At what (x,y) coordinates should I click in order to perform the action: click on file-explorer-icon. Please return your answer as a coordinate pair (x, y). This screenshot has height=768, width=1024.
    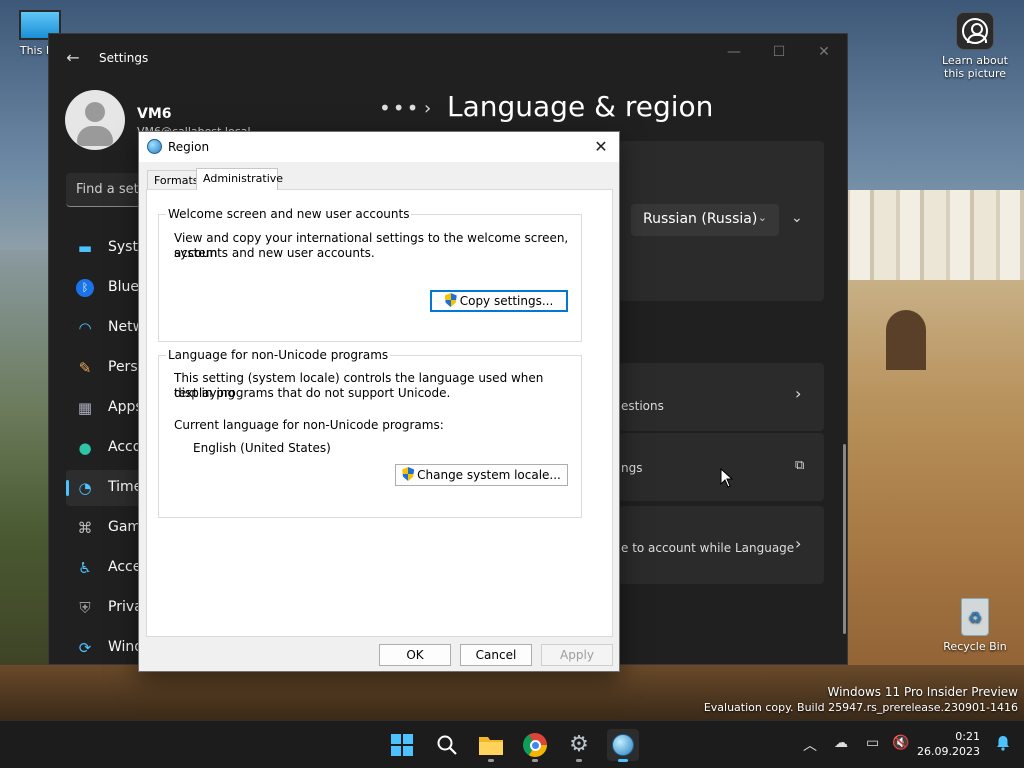
    Looking at the image, I should click on (491, 746).